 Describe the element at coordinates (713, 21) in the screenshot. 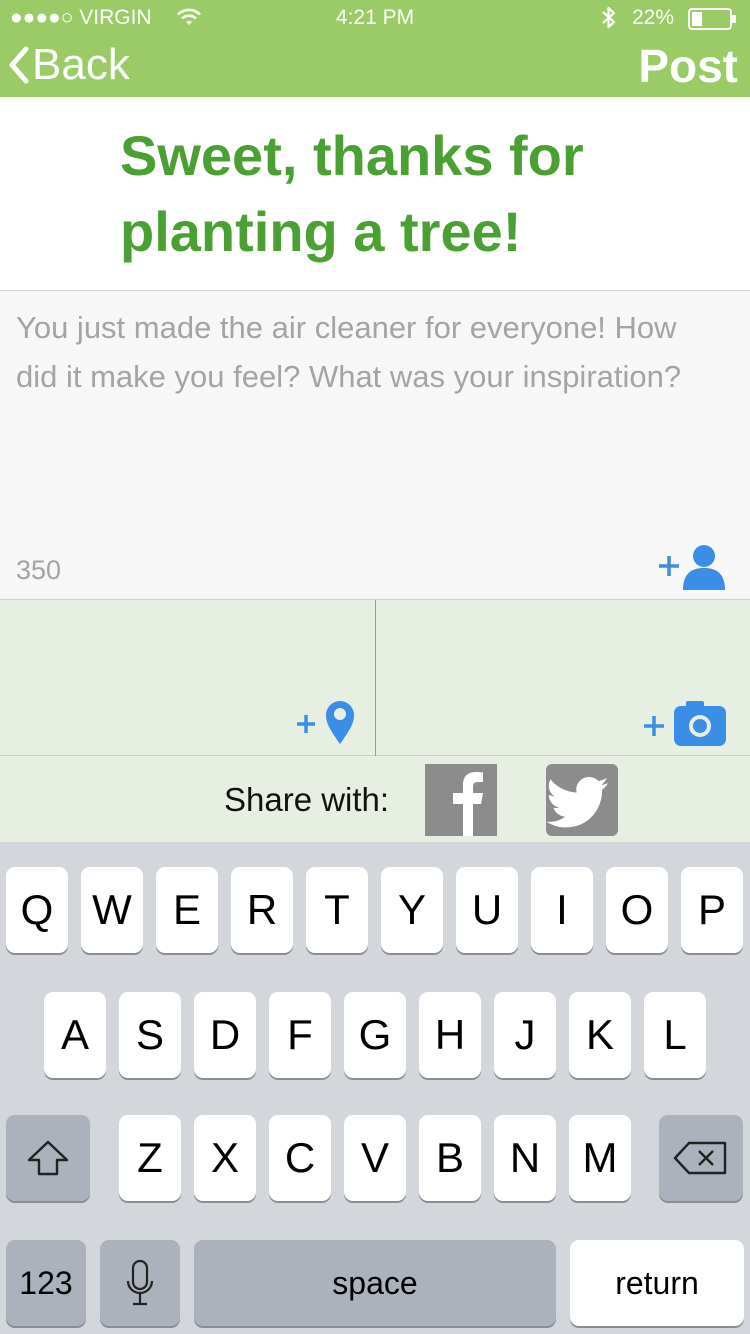

I see `battery-icon` at that location.